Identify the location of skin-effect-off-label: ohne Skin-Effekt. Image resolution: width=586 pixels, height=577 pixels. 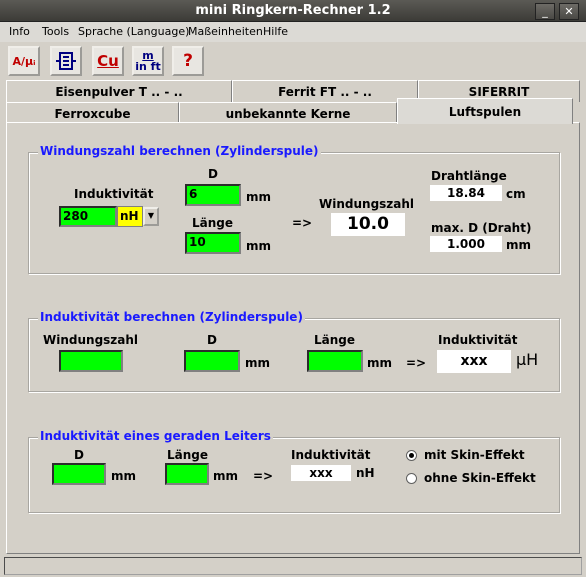
(480, 478).